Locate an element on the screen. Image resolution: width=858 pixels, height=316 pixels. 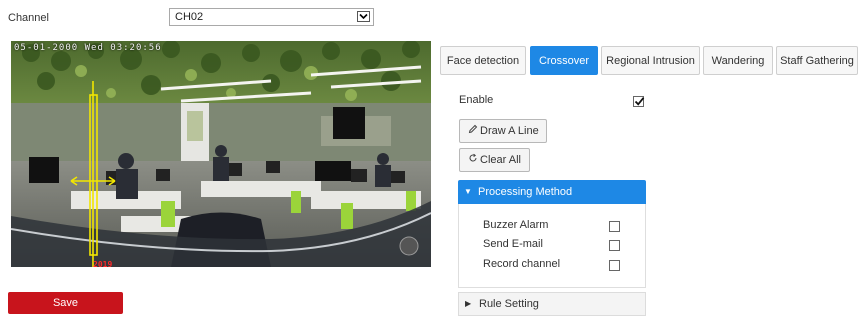
osd-channel-name: 2019 is located at coordinates (103, 263).